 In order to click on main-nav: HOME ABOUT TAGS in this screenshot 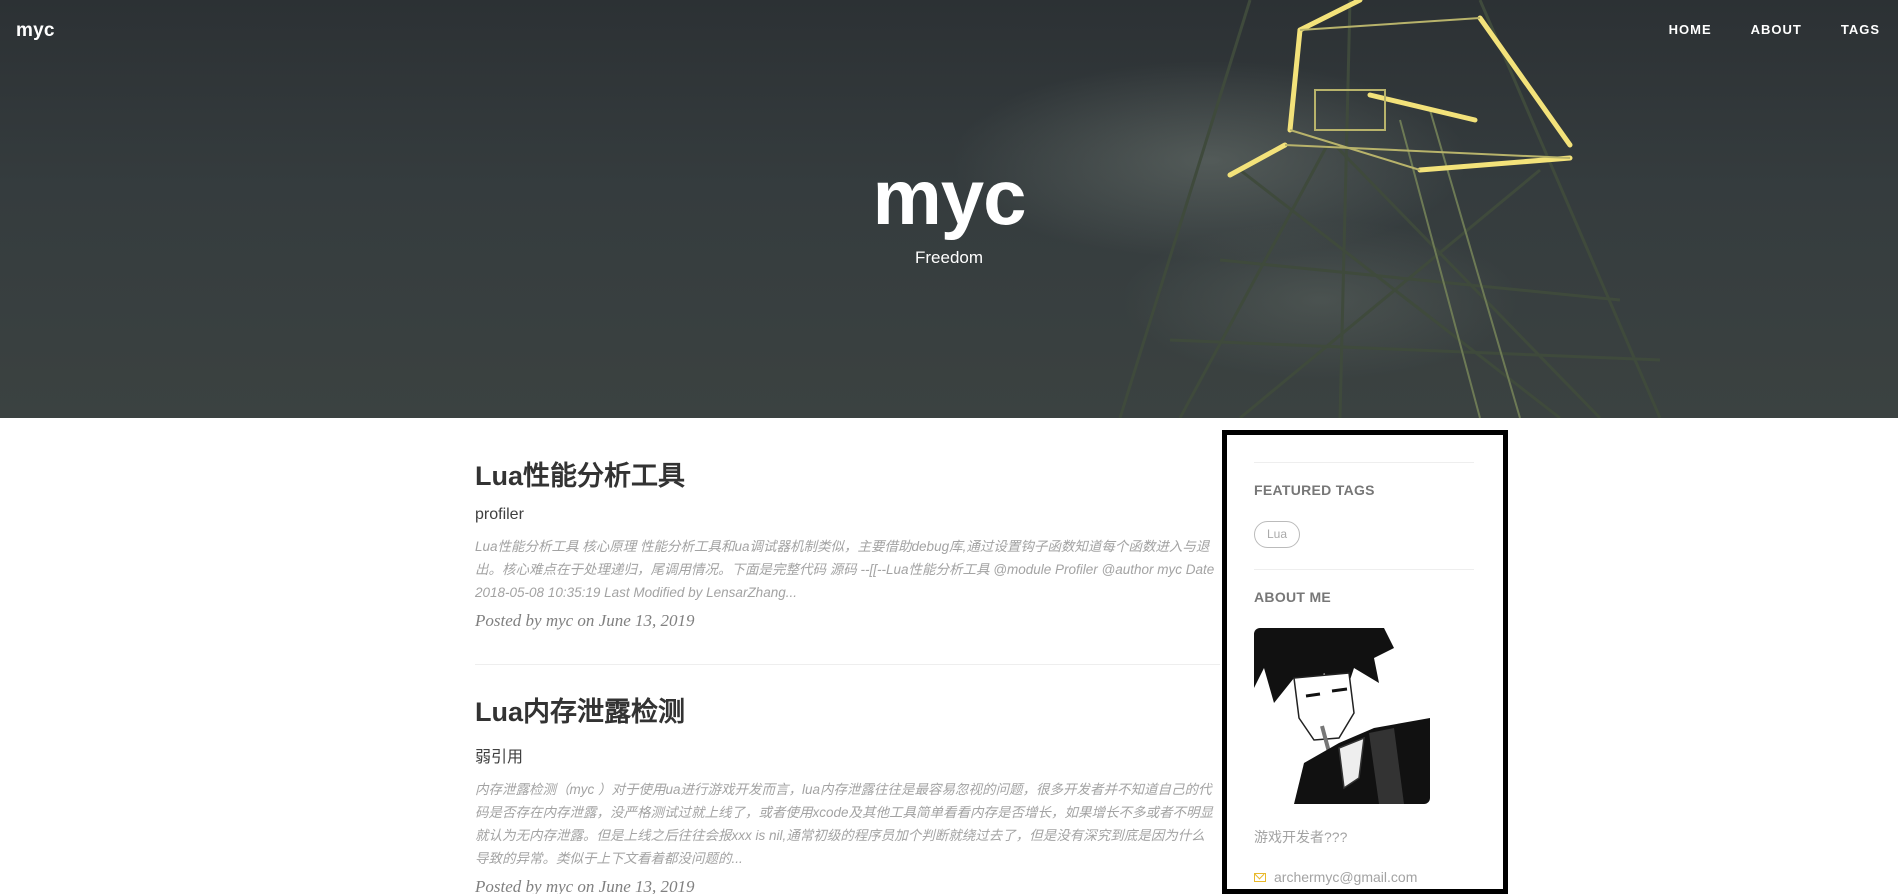, I will do `click(1774, 29)`.